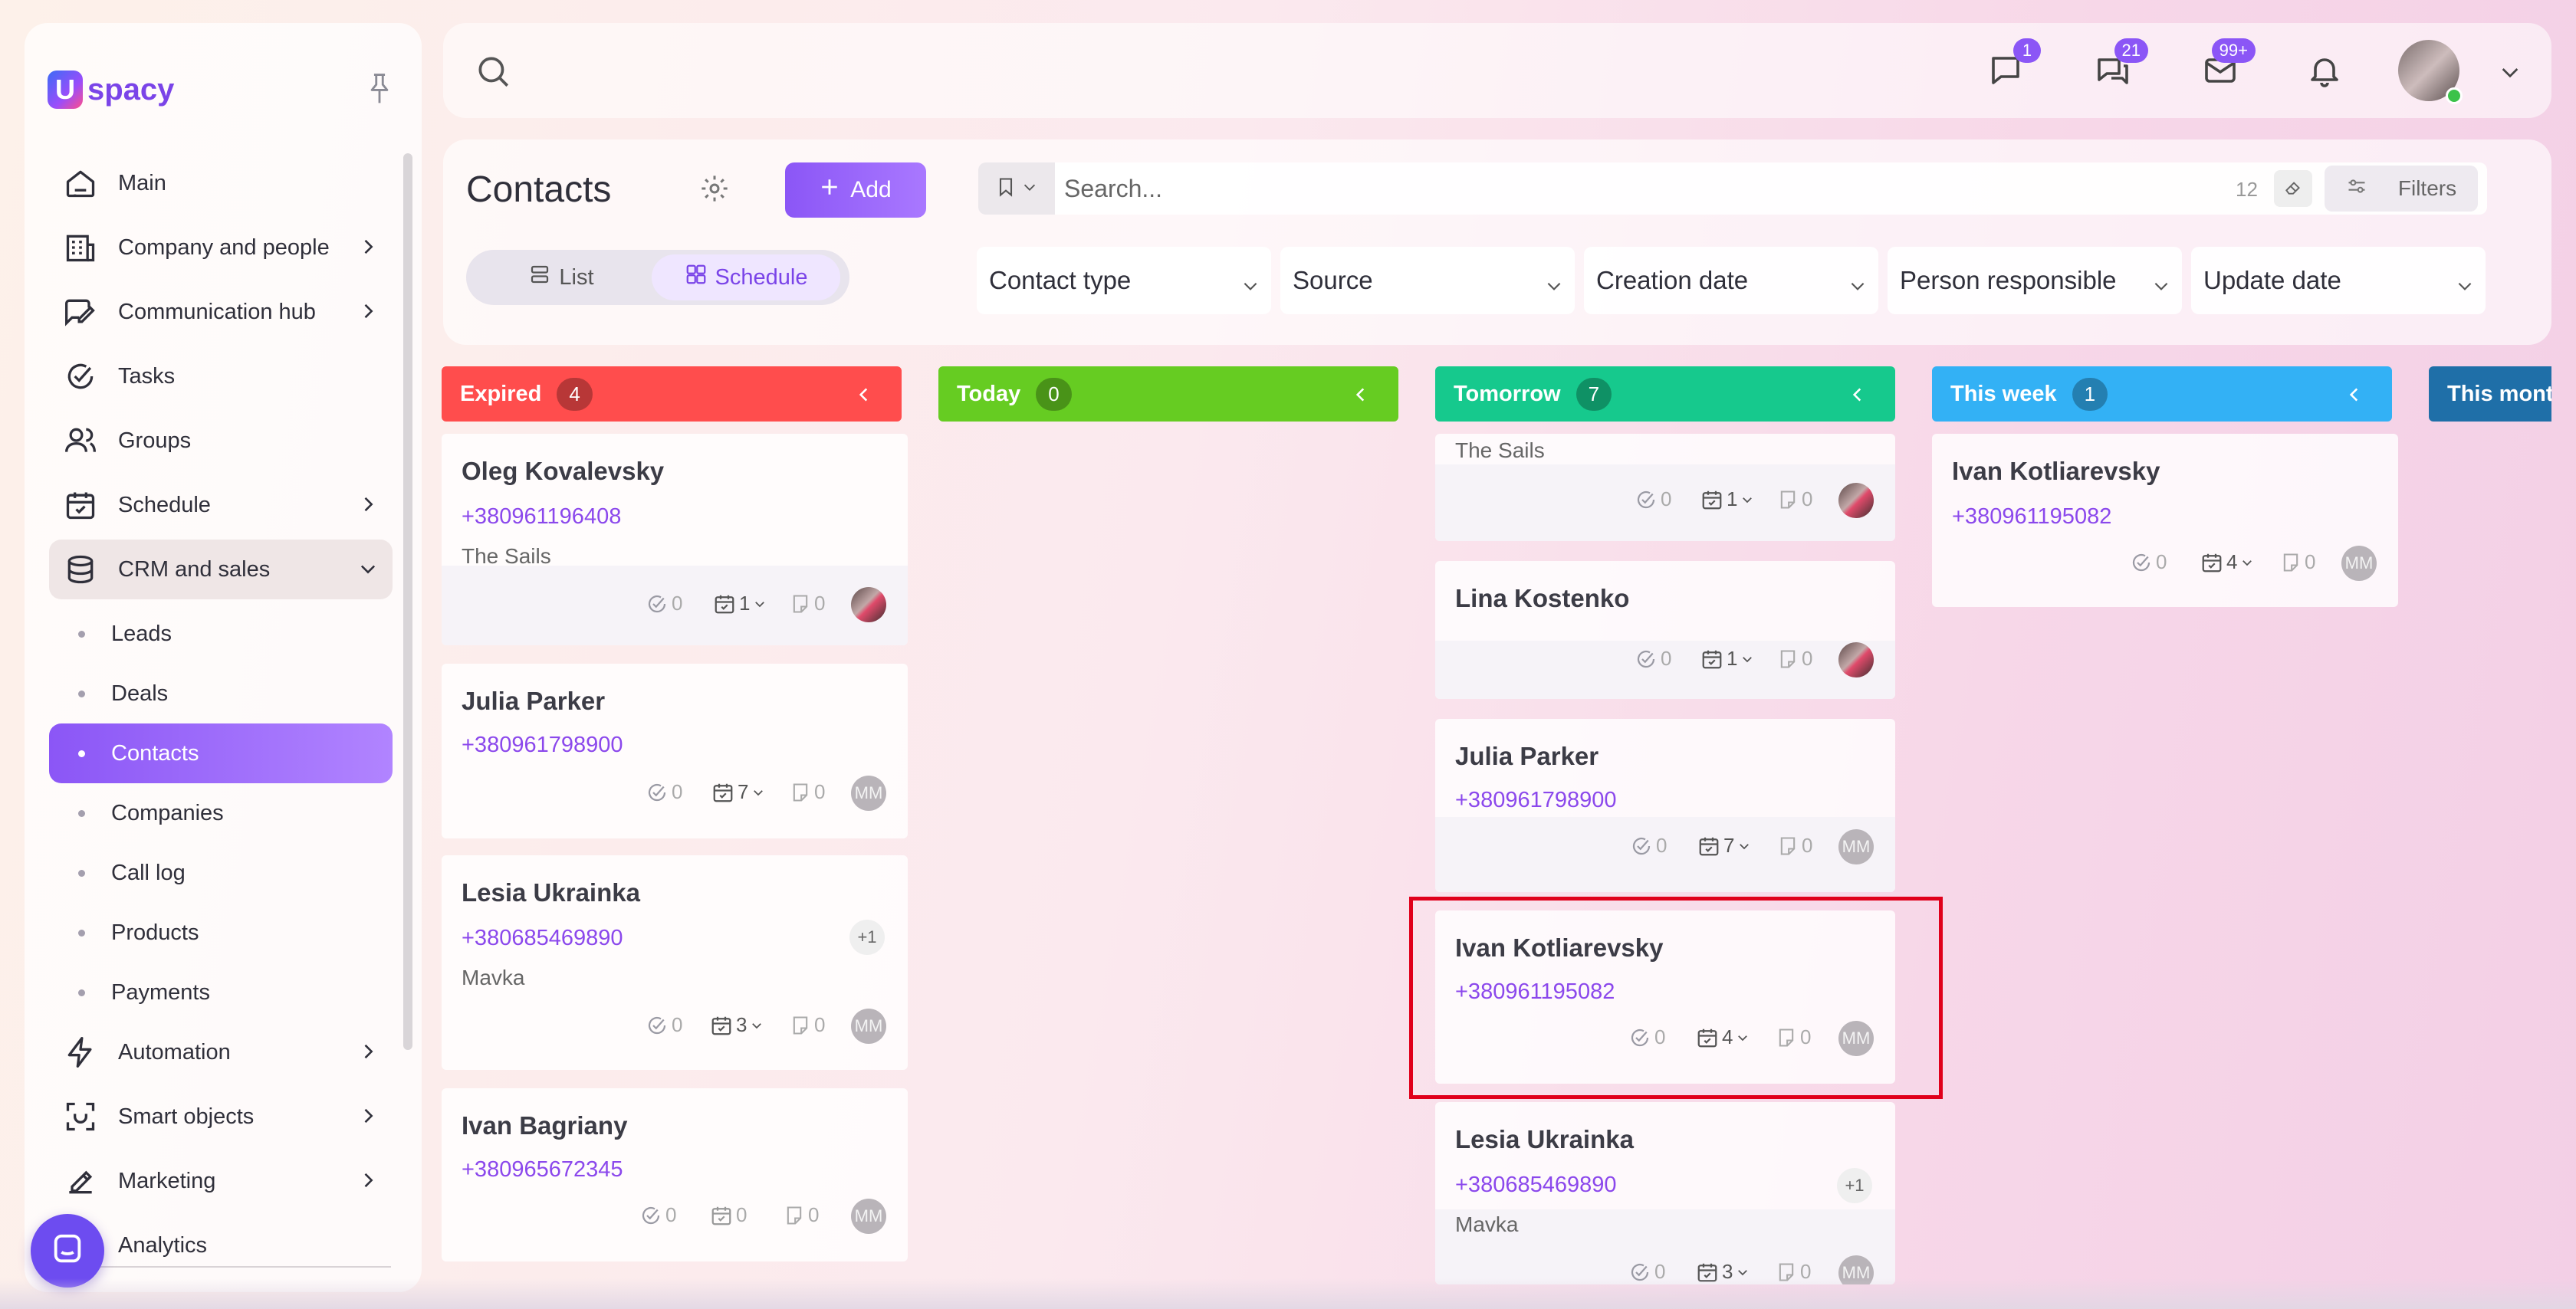  What do you see at coordinates (221, 1117) in the screenshot?
I see `sidebar-item-smart-objects: Smart objects` at bounding box center [221, 1117].